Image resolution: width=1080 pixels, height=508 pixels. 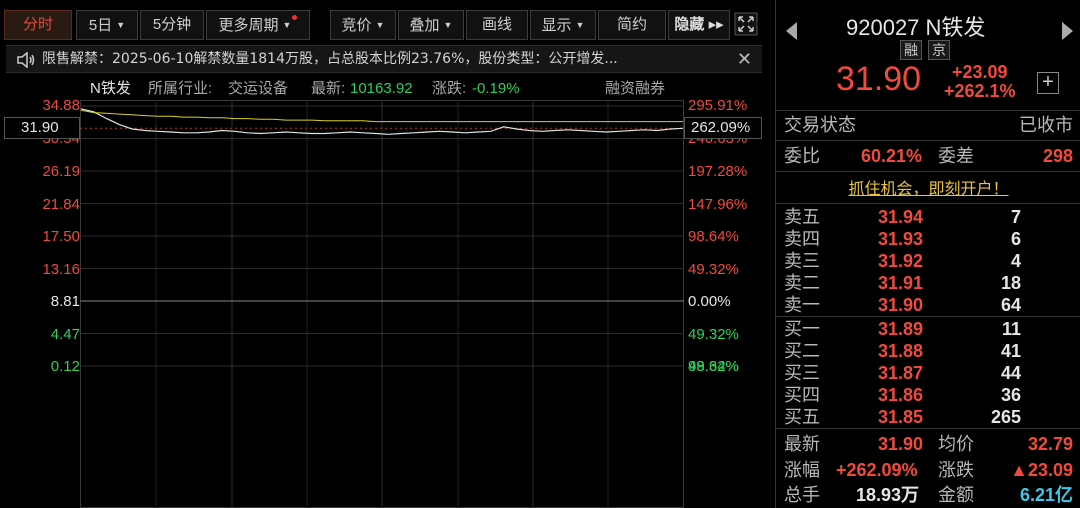 What do you see at coordinates (42, 128) in the screenshot?
I see `current-price-label: 31.90` at bounding box center [42, 128].